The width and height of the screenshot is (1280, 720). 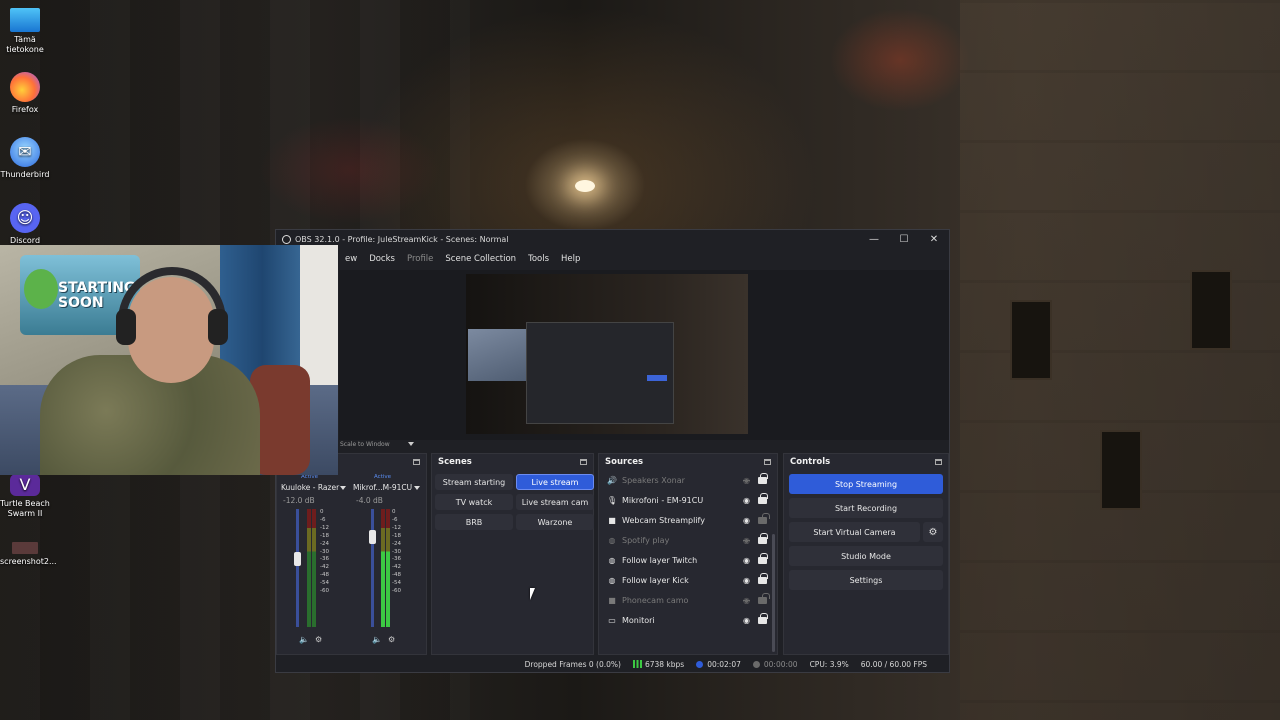 What do you see at coordinates (555, 502) in the screenshot?
I see `scene-live-stream-cam: Live stream cam` at bounding box center [555, 502].